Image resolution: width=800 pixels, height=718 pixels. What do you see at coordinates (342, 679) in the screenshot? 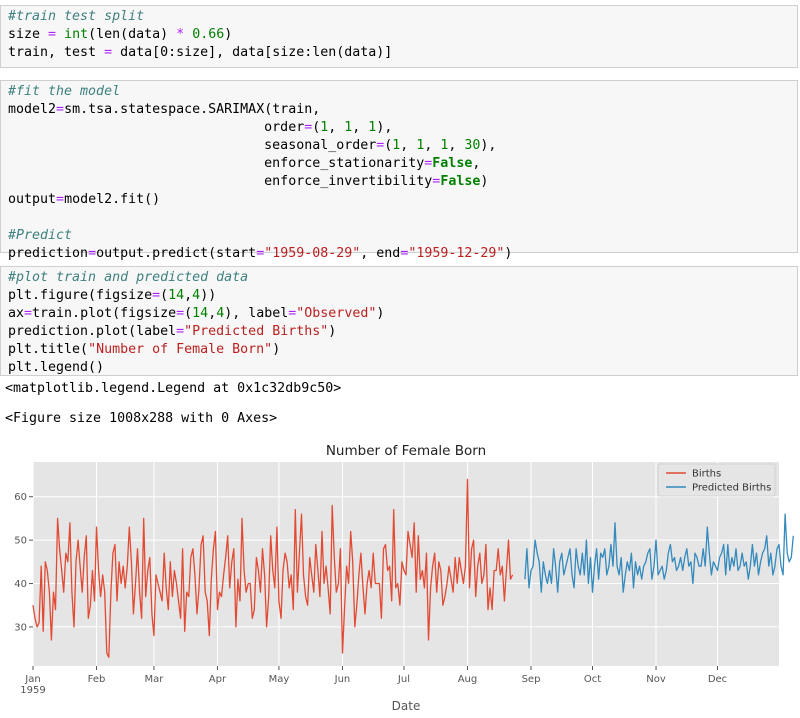
I see `x-tick-label: Jun` at bounding box center [342, 679].